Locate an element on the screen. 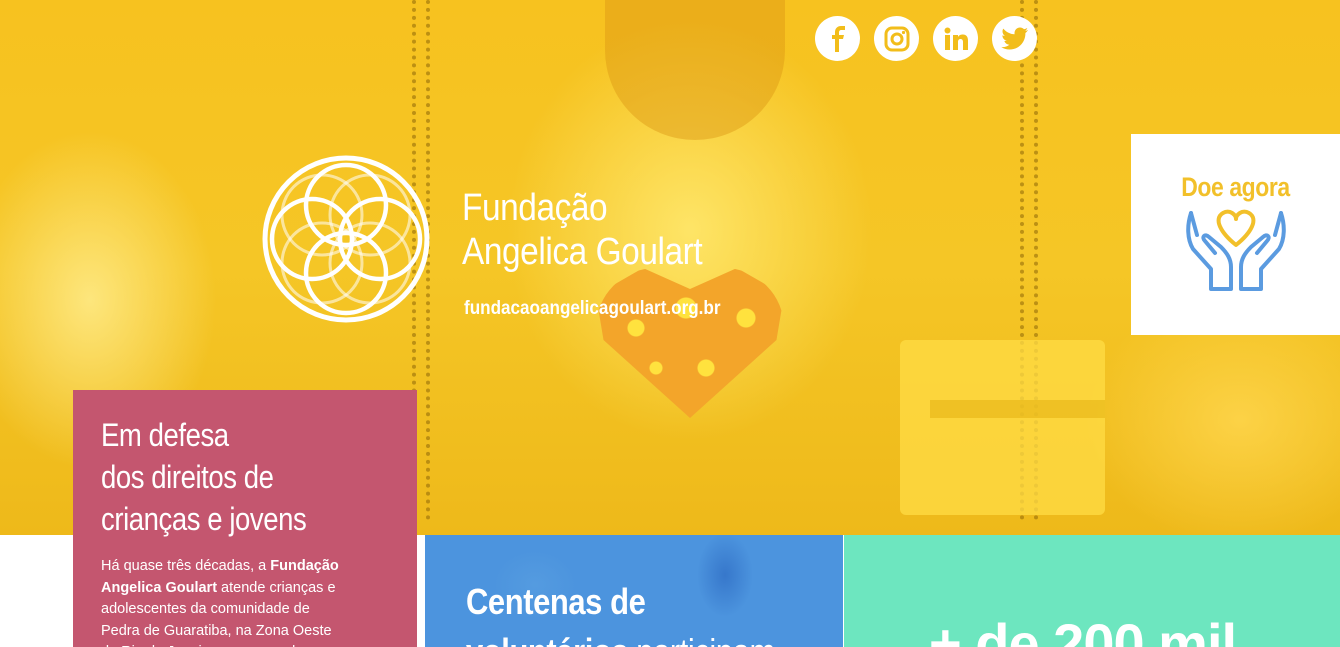 This screenshot has width=1340, height=647. twitter-icon is located at coordinates (1014, 38).